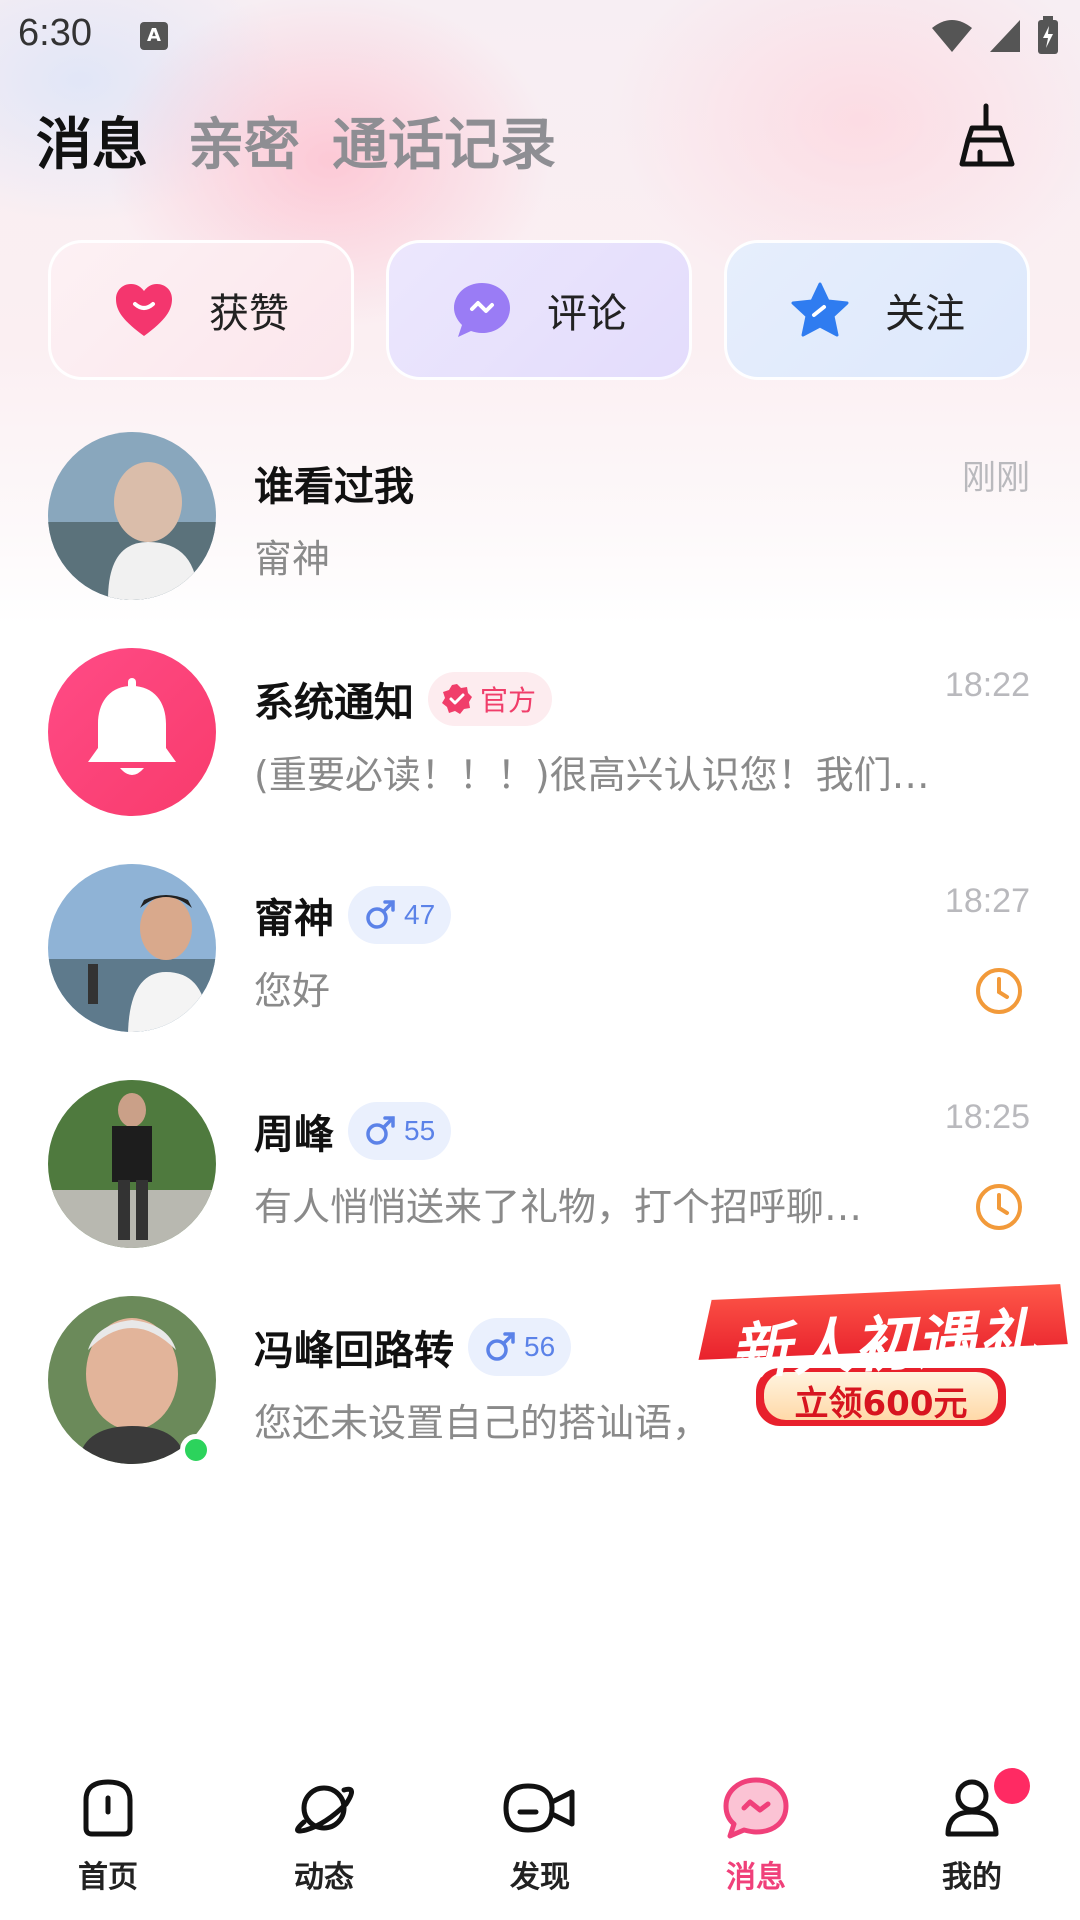 This screenshot has width=1080, height=1920. I want to click on conversation-time: 18:27, so click(987, 901).